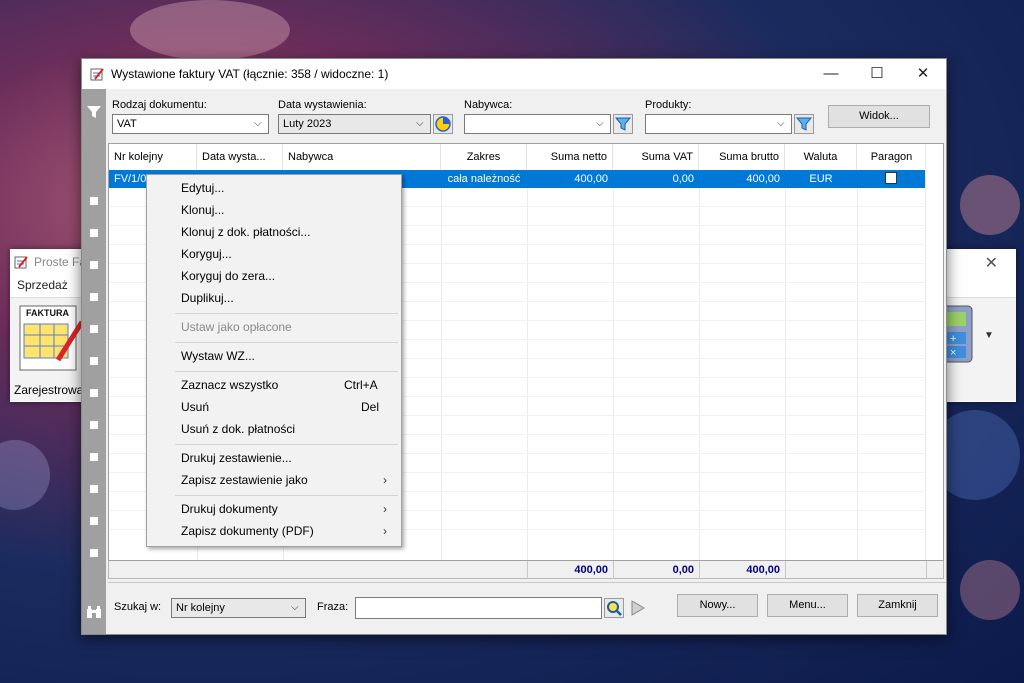 The image size is (1024, 683). What do you see at coordinates (236, 327) in the screenshot?
I see `menu-item-mark-paid: Ustaw jako opłacone` at bounding box center [236, 327].